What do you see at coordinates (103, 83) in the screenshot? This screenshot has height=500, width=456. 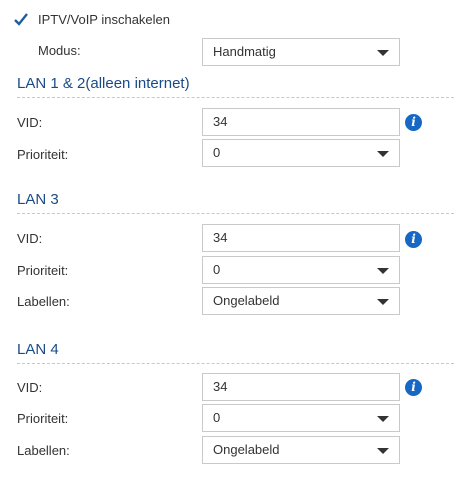 I see `section-title-lan-1-2: LAN 1 & 2(alleen internet)` at bounding box center [103, 83].